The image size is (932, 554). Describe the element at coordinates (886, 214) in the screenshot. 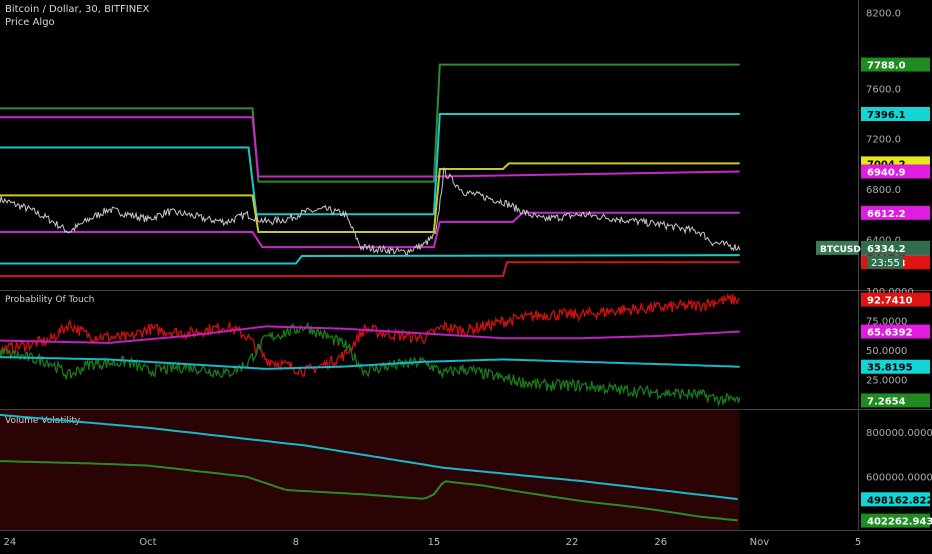

I see `price-level-badge-text: 6612.2` at that location.